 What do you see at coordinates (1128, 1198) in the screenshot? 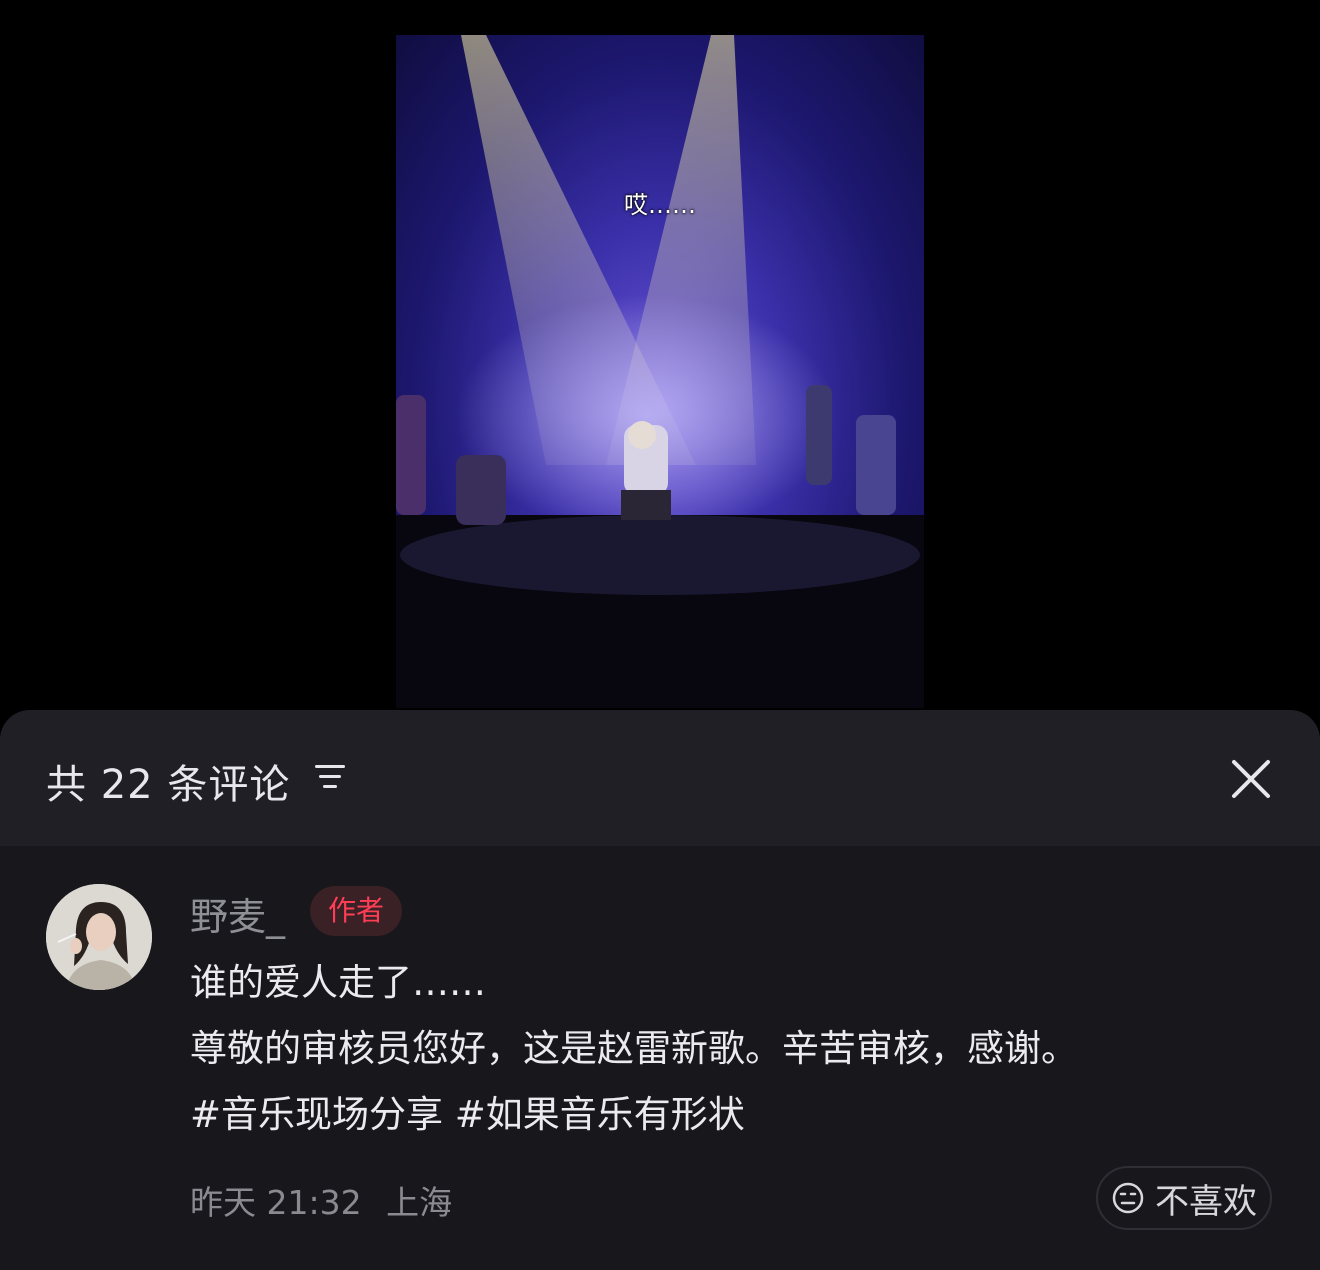
I see `neutral-face-icon` at bounding box center [1128, 1198].